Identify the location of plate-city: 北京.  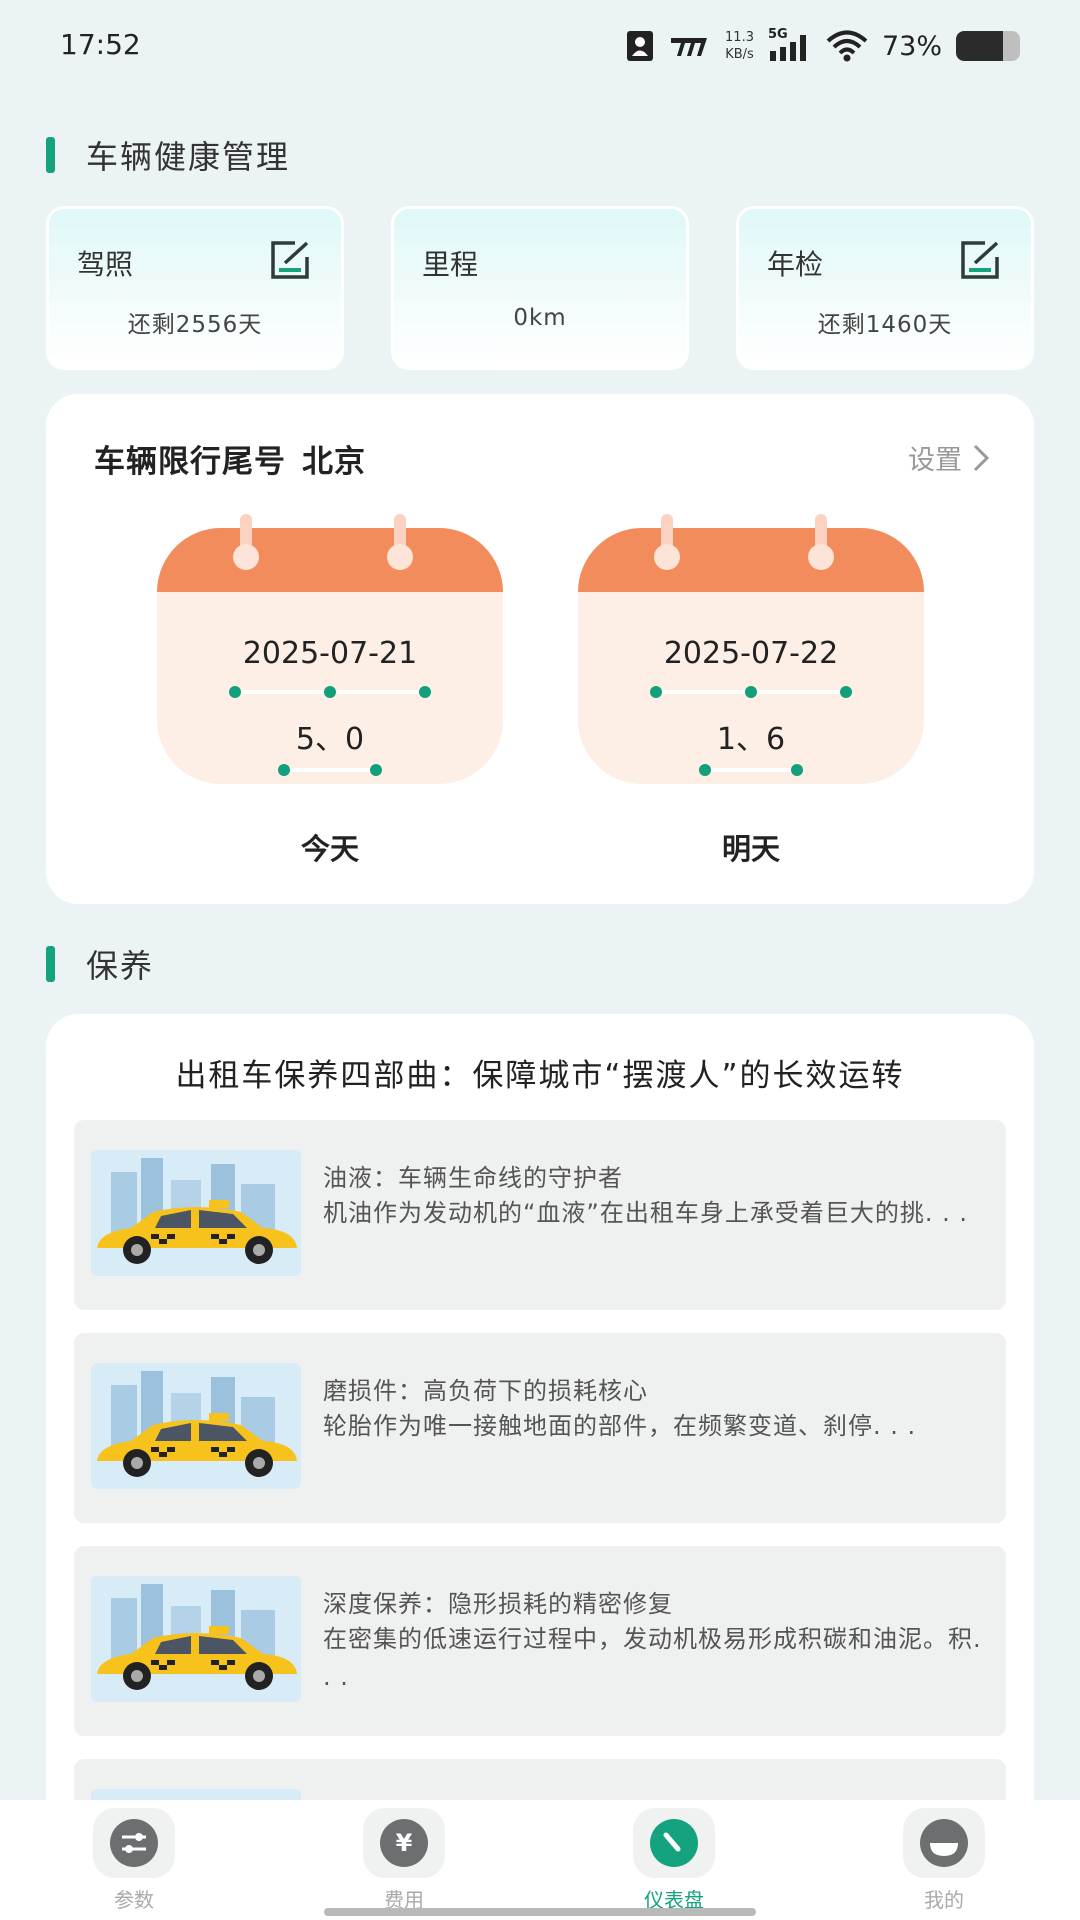
(334, 462).